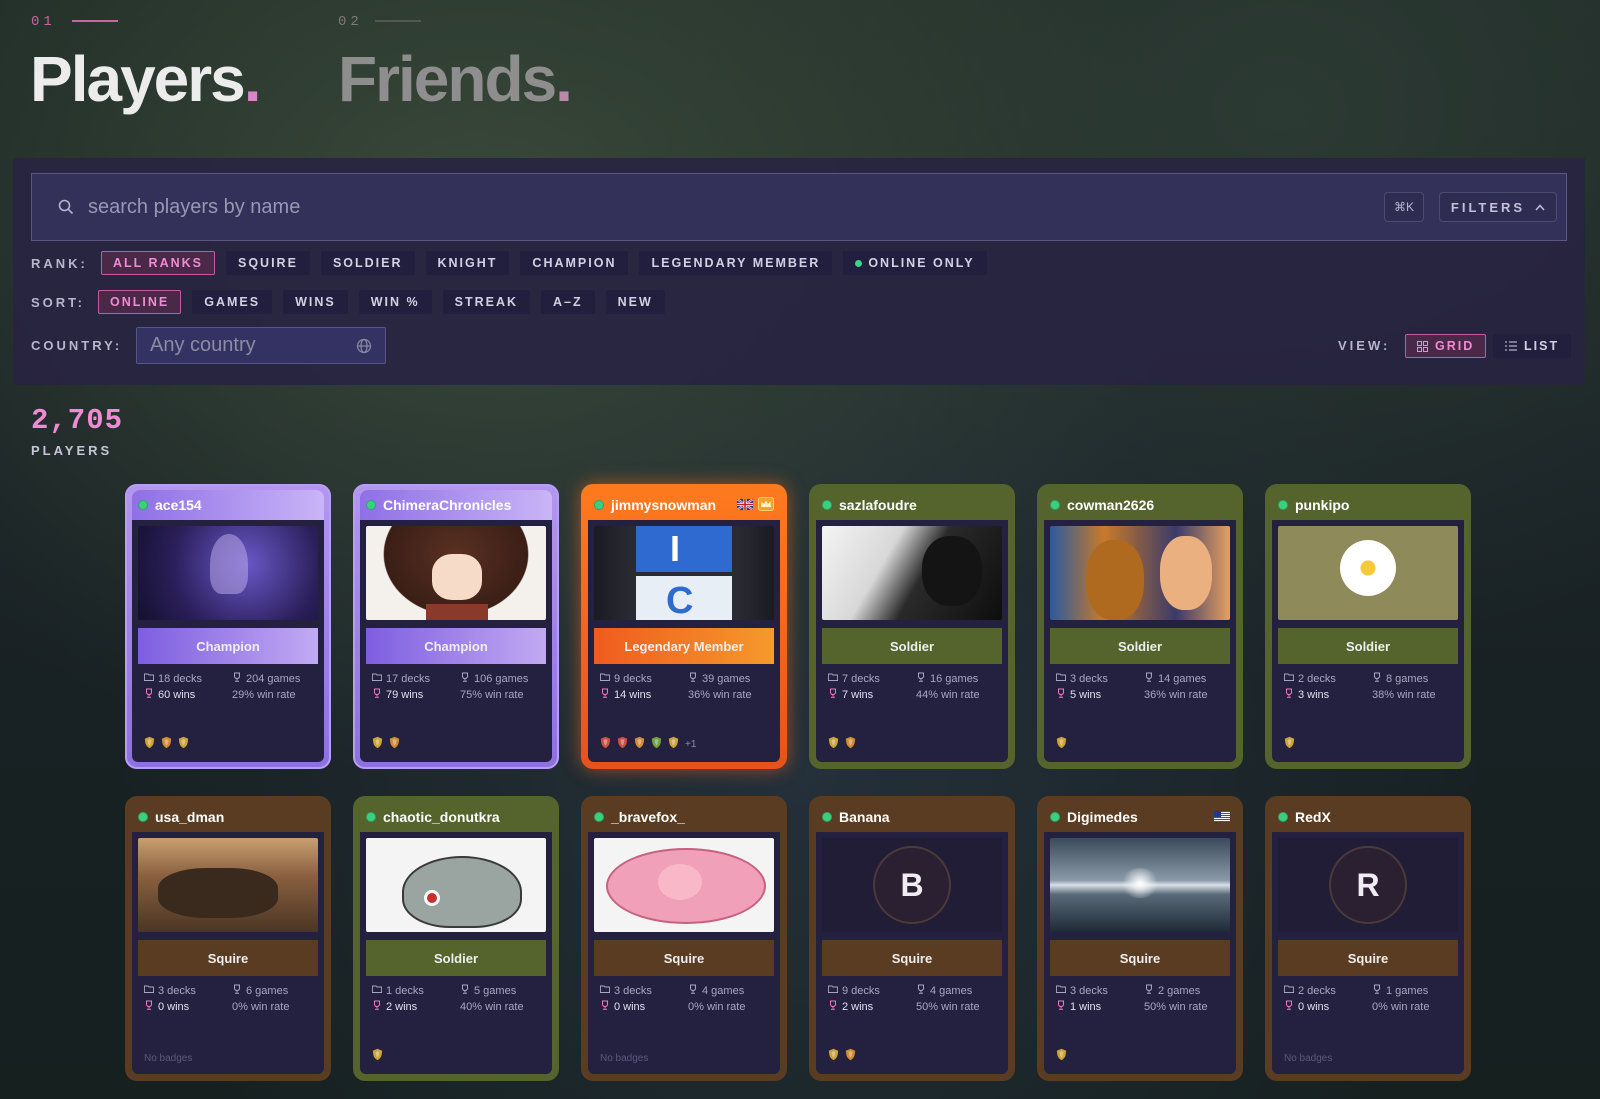 Image resolution: width=1600 pixels, height=1099 pixels. I want to click on games-value: 1 games, so click(1407, 990).